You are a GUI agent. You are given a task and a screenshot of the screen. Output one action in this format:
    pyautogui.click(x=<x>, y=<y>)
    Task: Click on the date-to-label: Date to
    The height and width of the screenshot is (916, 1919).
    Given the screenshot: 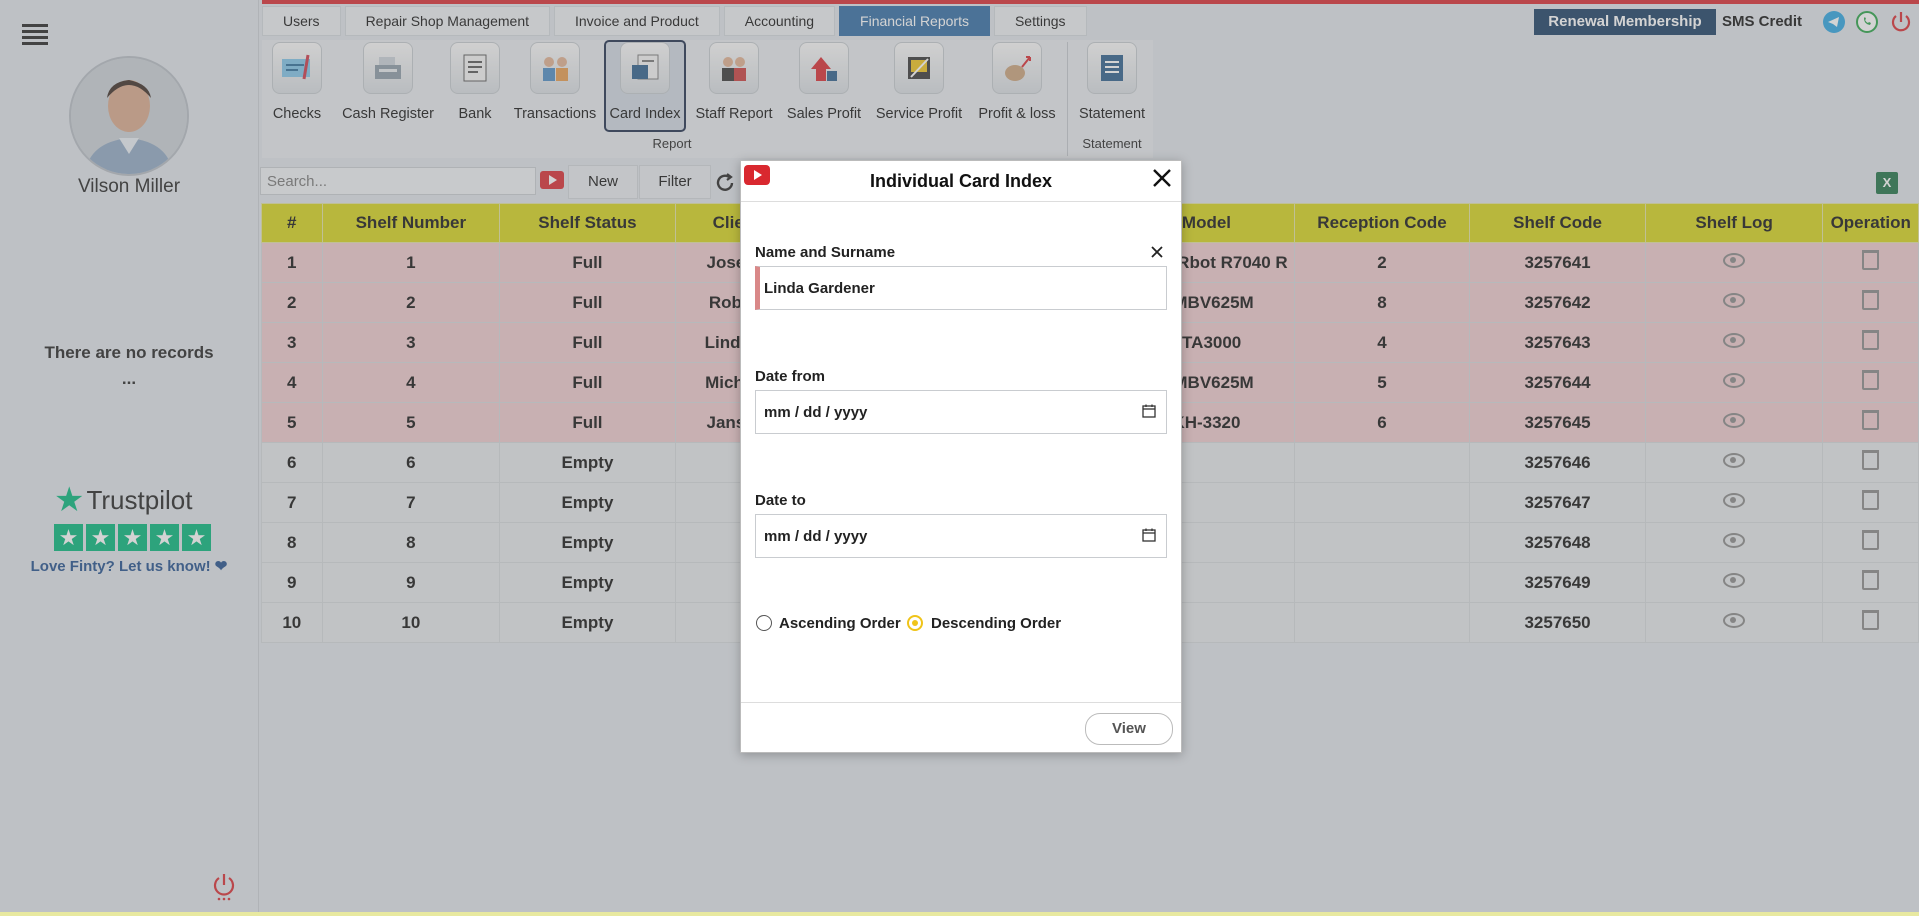 What is the action you would take?
    pyautogui.click(x=780, y=500)
    